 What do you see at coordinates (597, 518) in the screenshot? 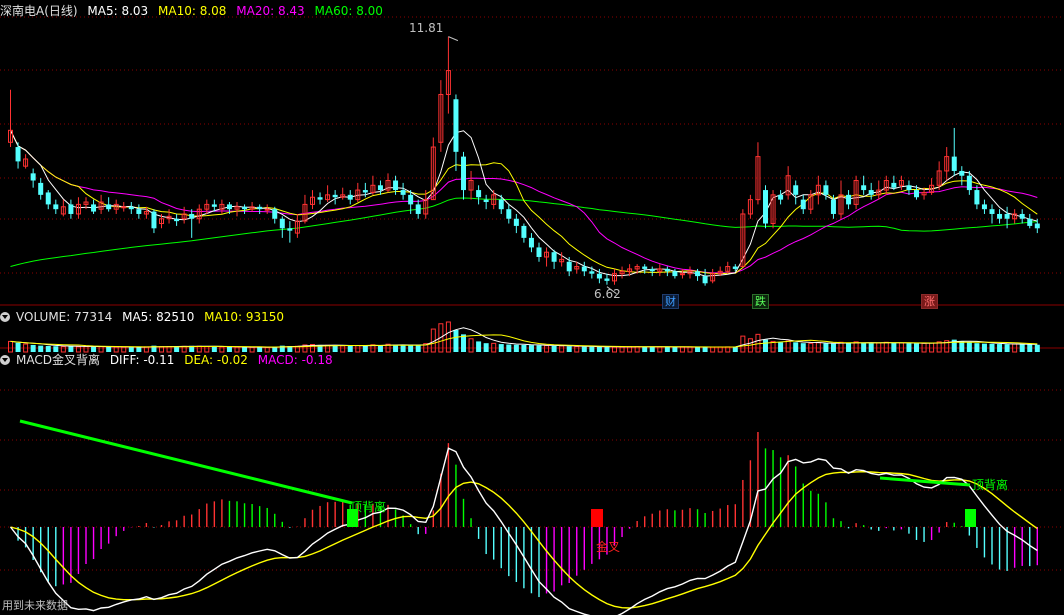
I see `golden-cross-signal-box` at bounding box center [597, 518].